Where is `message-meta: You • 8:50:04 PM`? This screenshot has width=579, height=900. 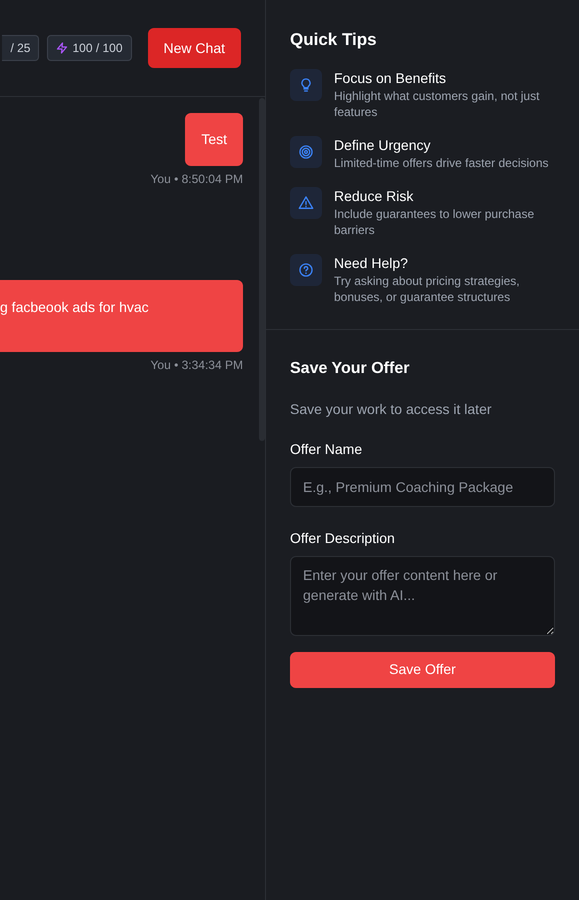
message-meta: You • 8:50:04 PM is located at coordinates (196, 179).